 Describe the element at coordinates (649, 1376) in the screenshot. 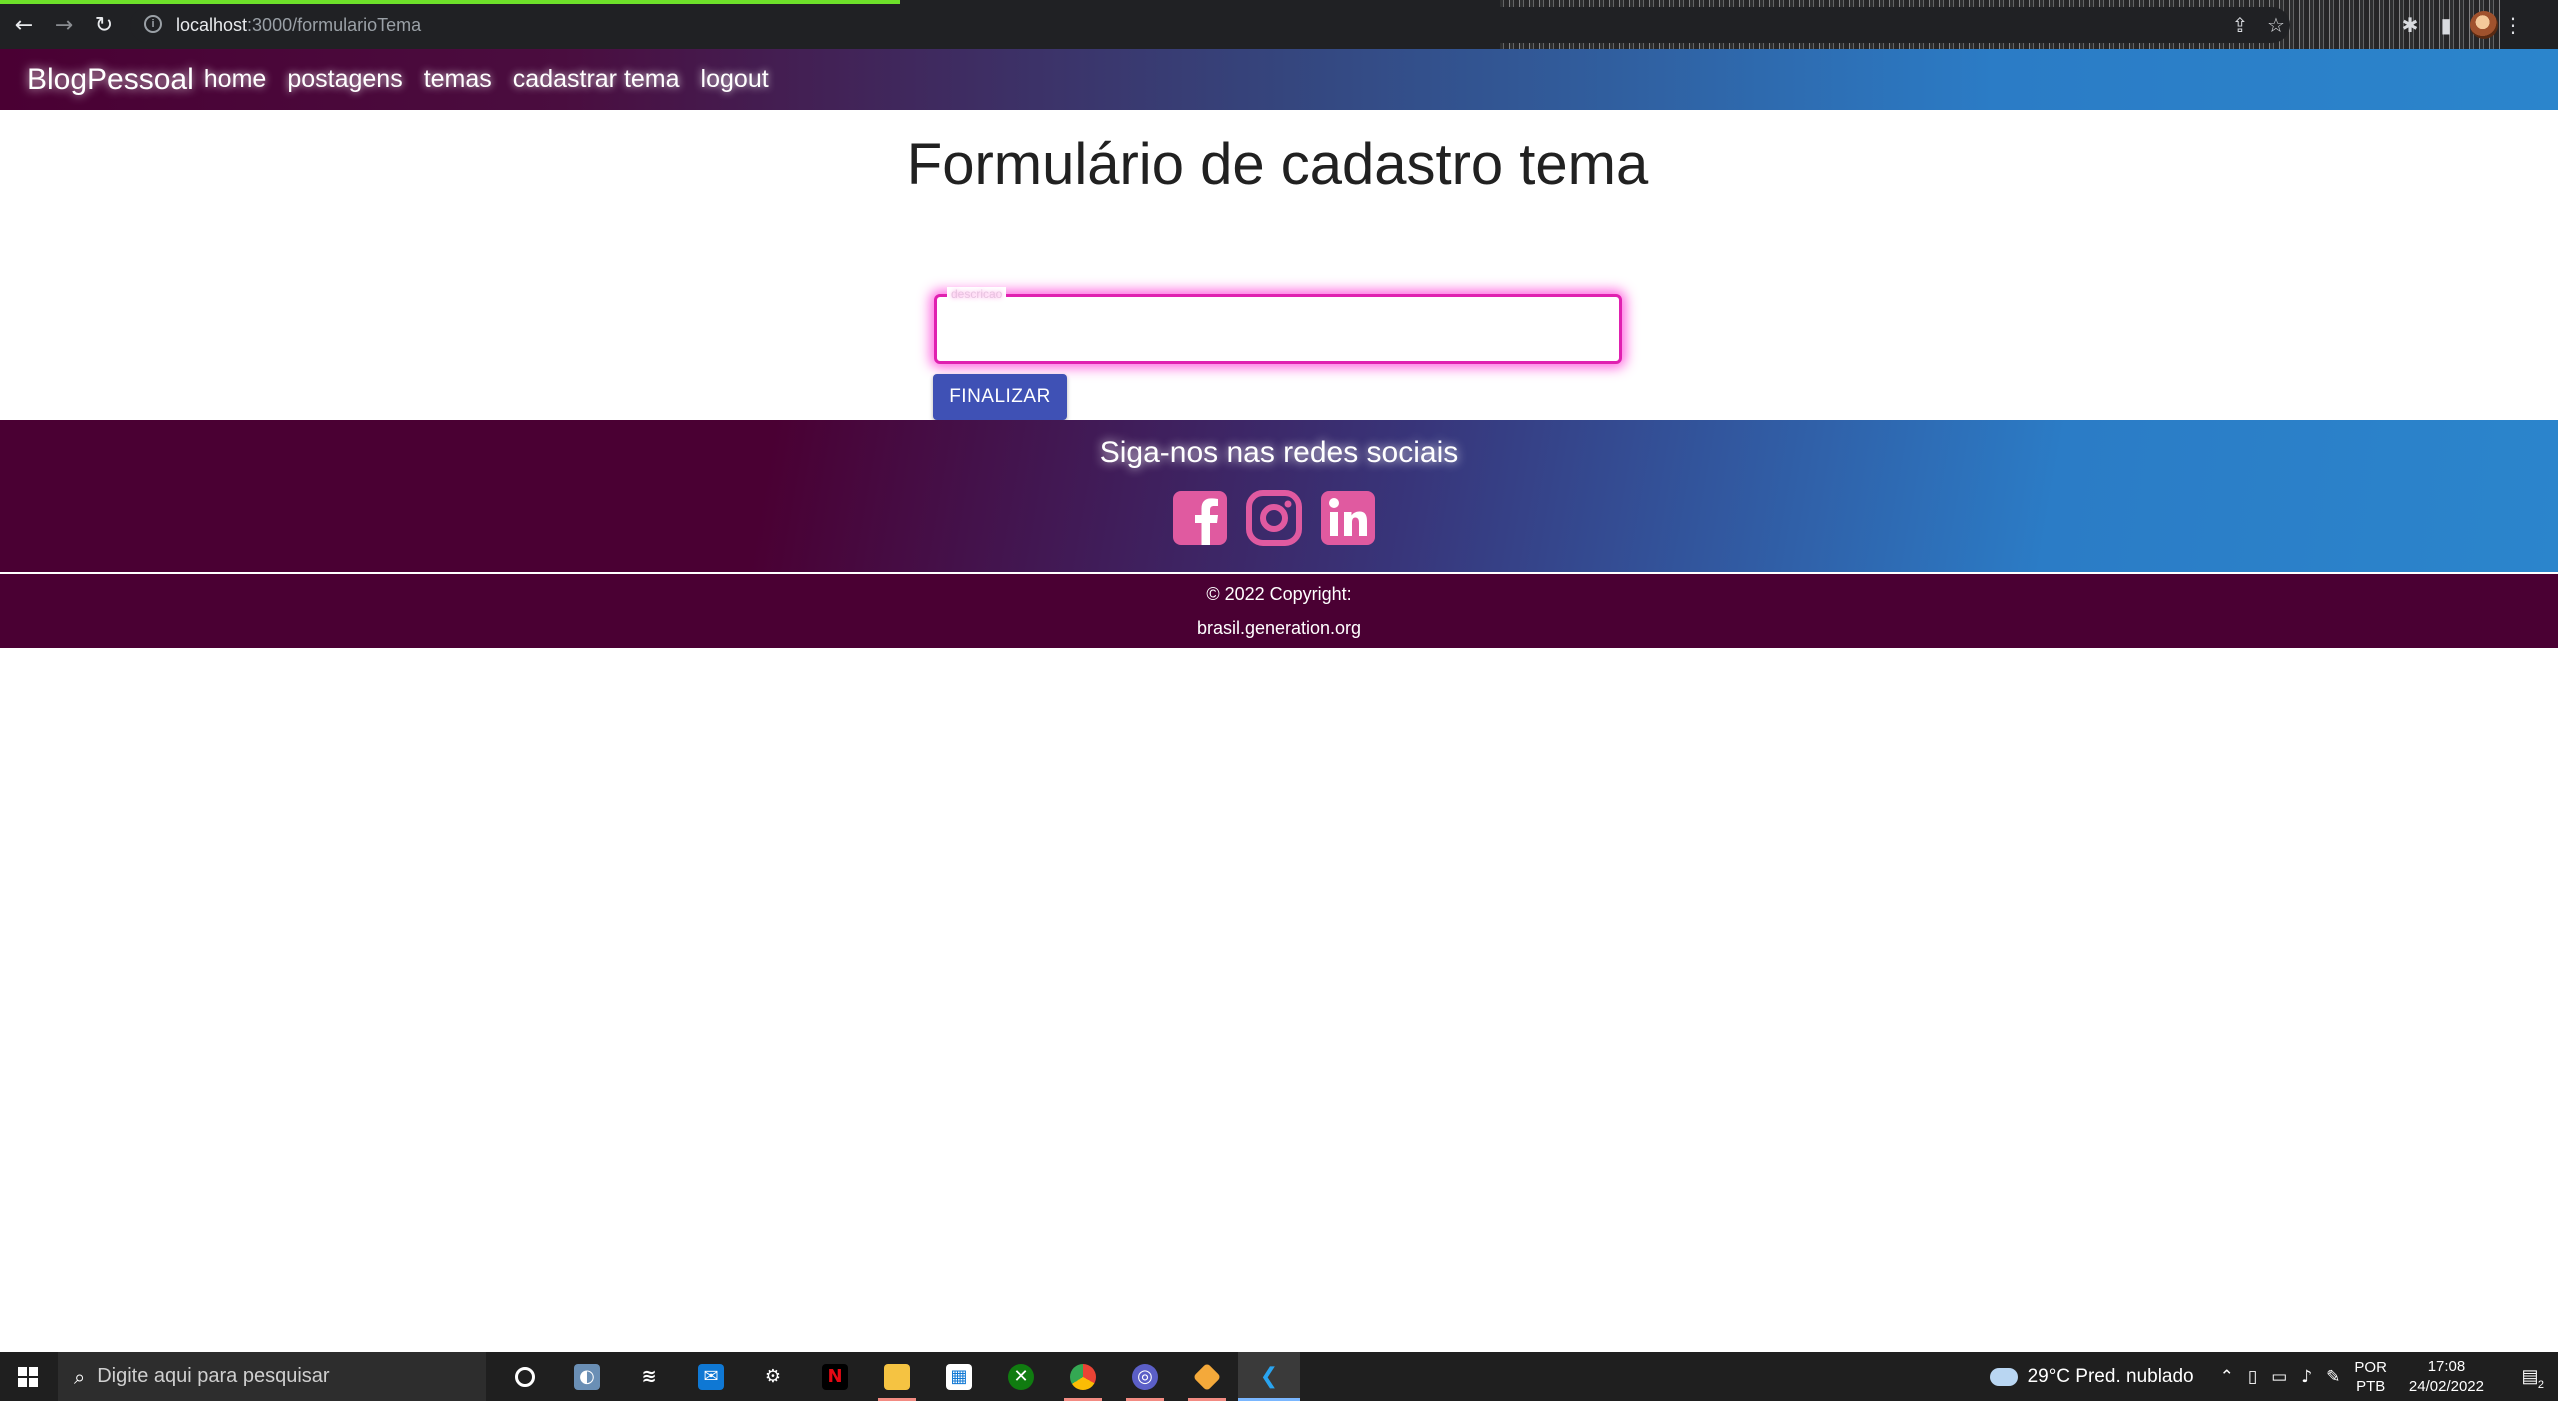

I see `stack-icon: ≋` at that location.